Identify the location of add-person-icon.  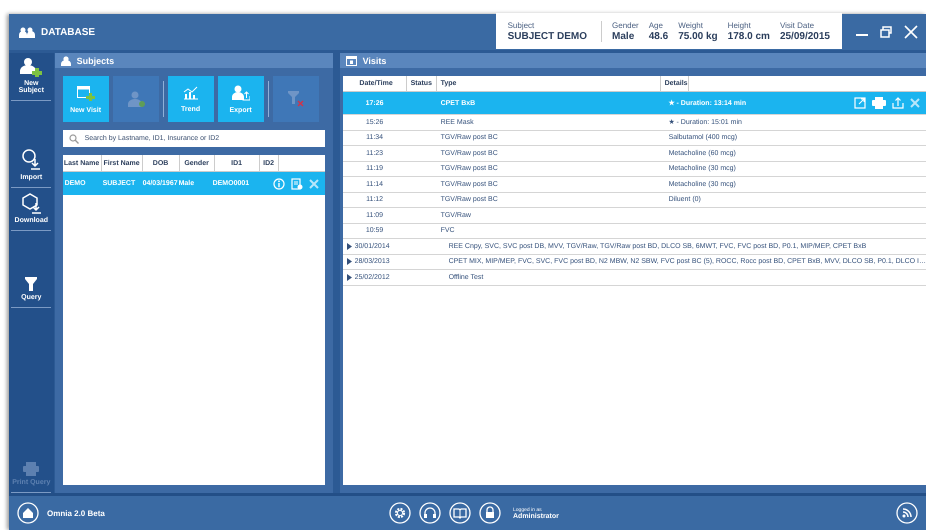
(31, 67).